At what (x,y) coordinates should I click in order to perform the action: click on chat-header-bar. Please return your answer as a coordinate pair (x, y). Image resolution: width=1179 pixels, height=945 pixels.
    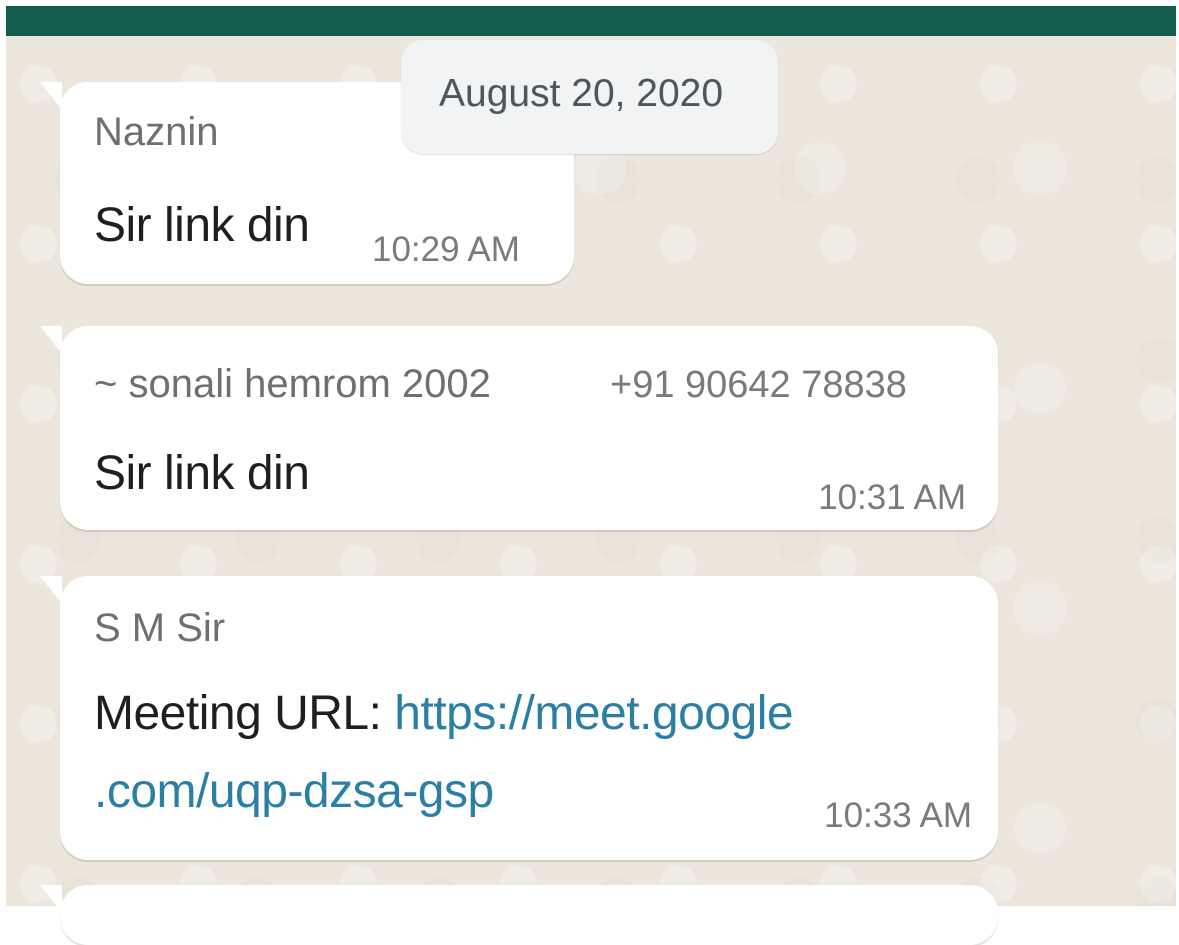
    Looking at the image, I should click on (591, 21).